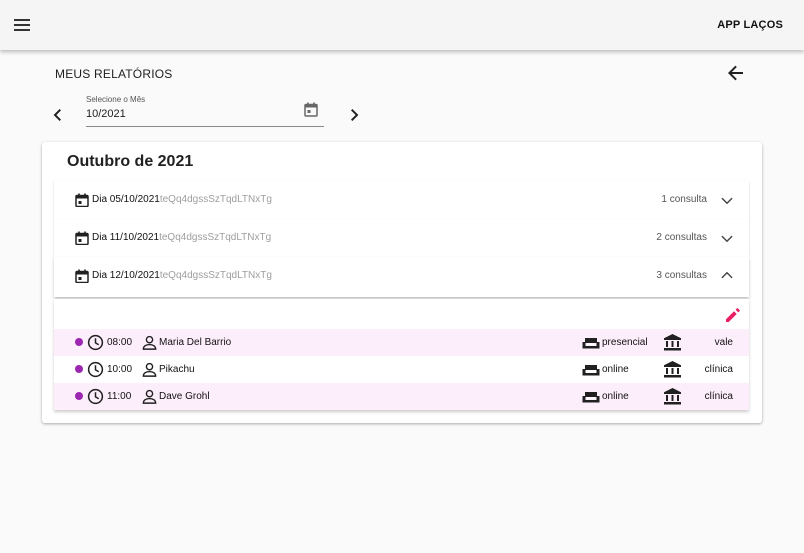 The width and height of the screenshot is (804, 553). What do you see at coordinates (727, 276) in the screenshot?
I see `chevron-up-icon` at bounding box center [727, 276].